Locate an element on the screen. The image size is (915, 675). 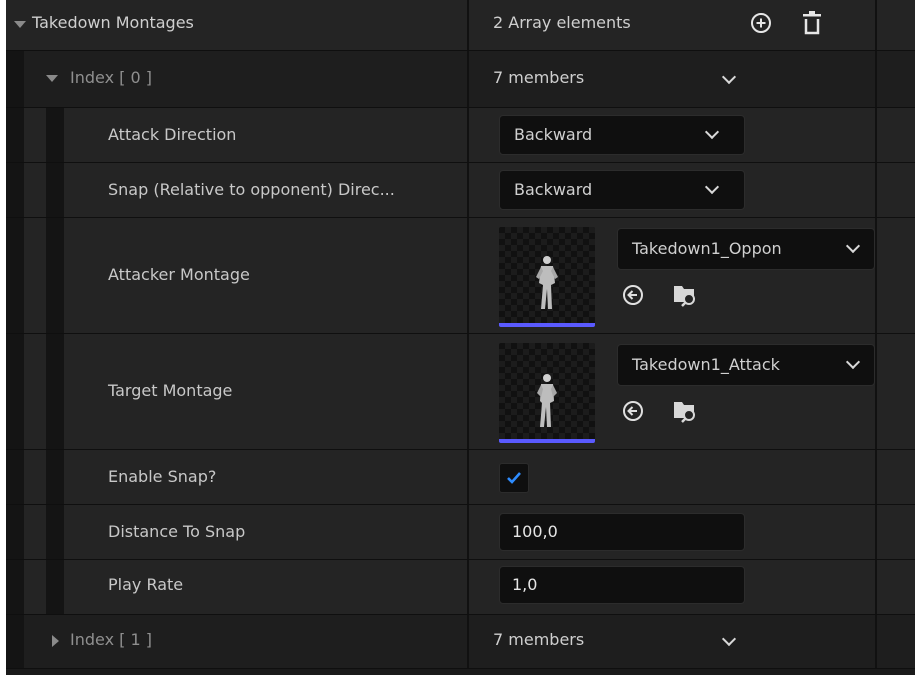
attacker-montage-label: Attacker Montage is located at coordinates (179, 274).